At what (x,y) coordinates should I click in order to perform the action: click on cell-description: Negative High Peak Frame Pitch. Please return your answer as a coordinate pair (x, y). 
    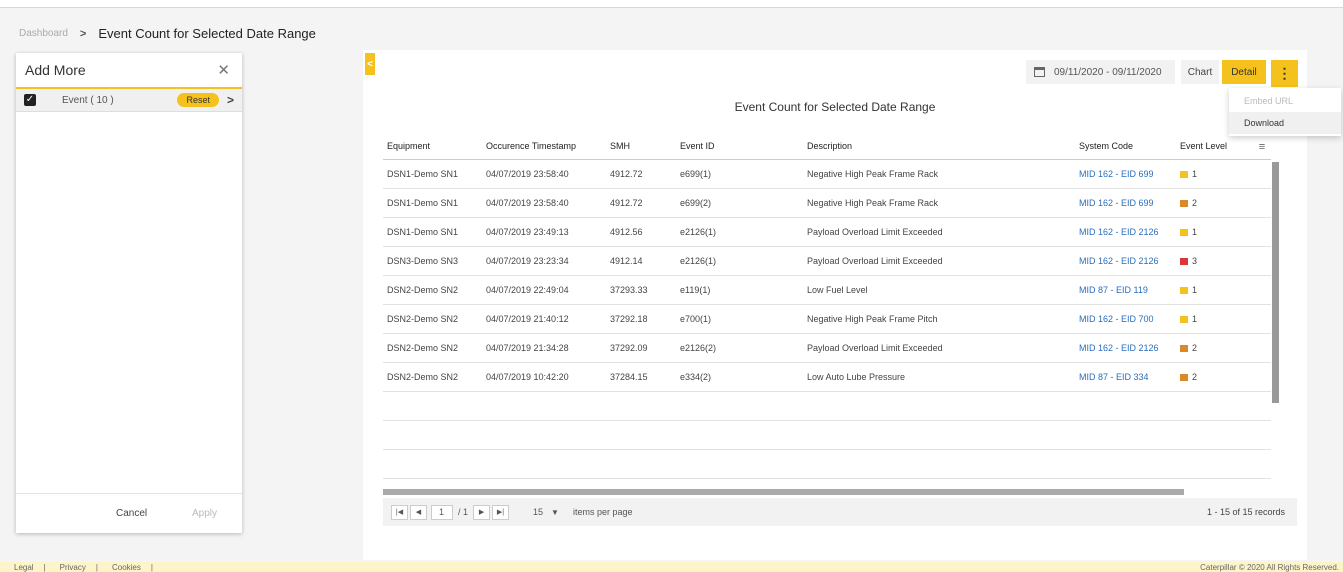
    Looking at the image, I should click on (872, 319).